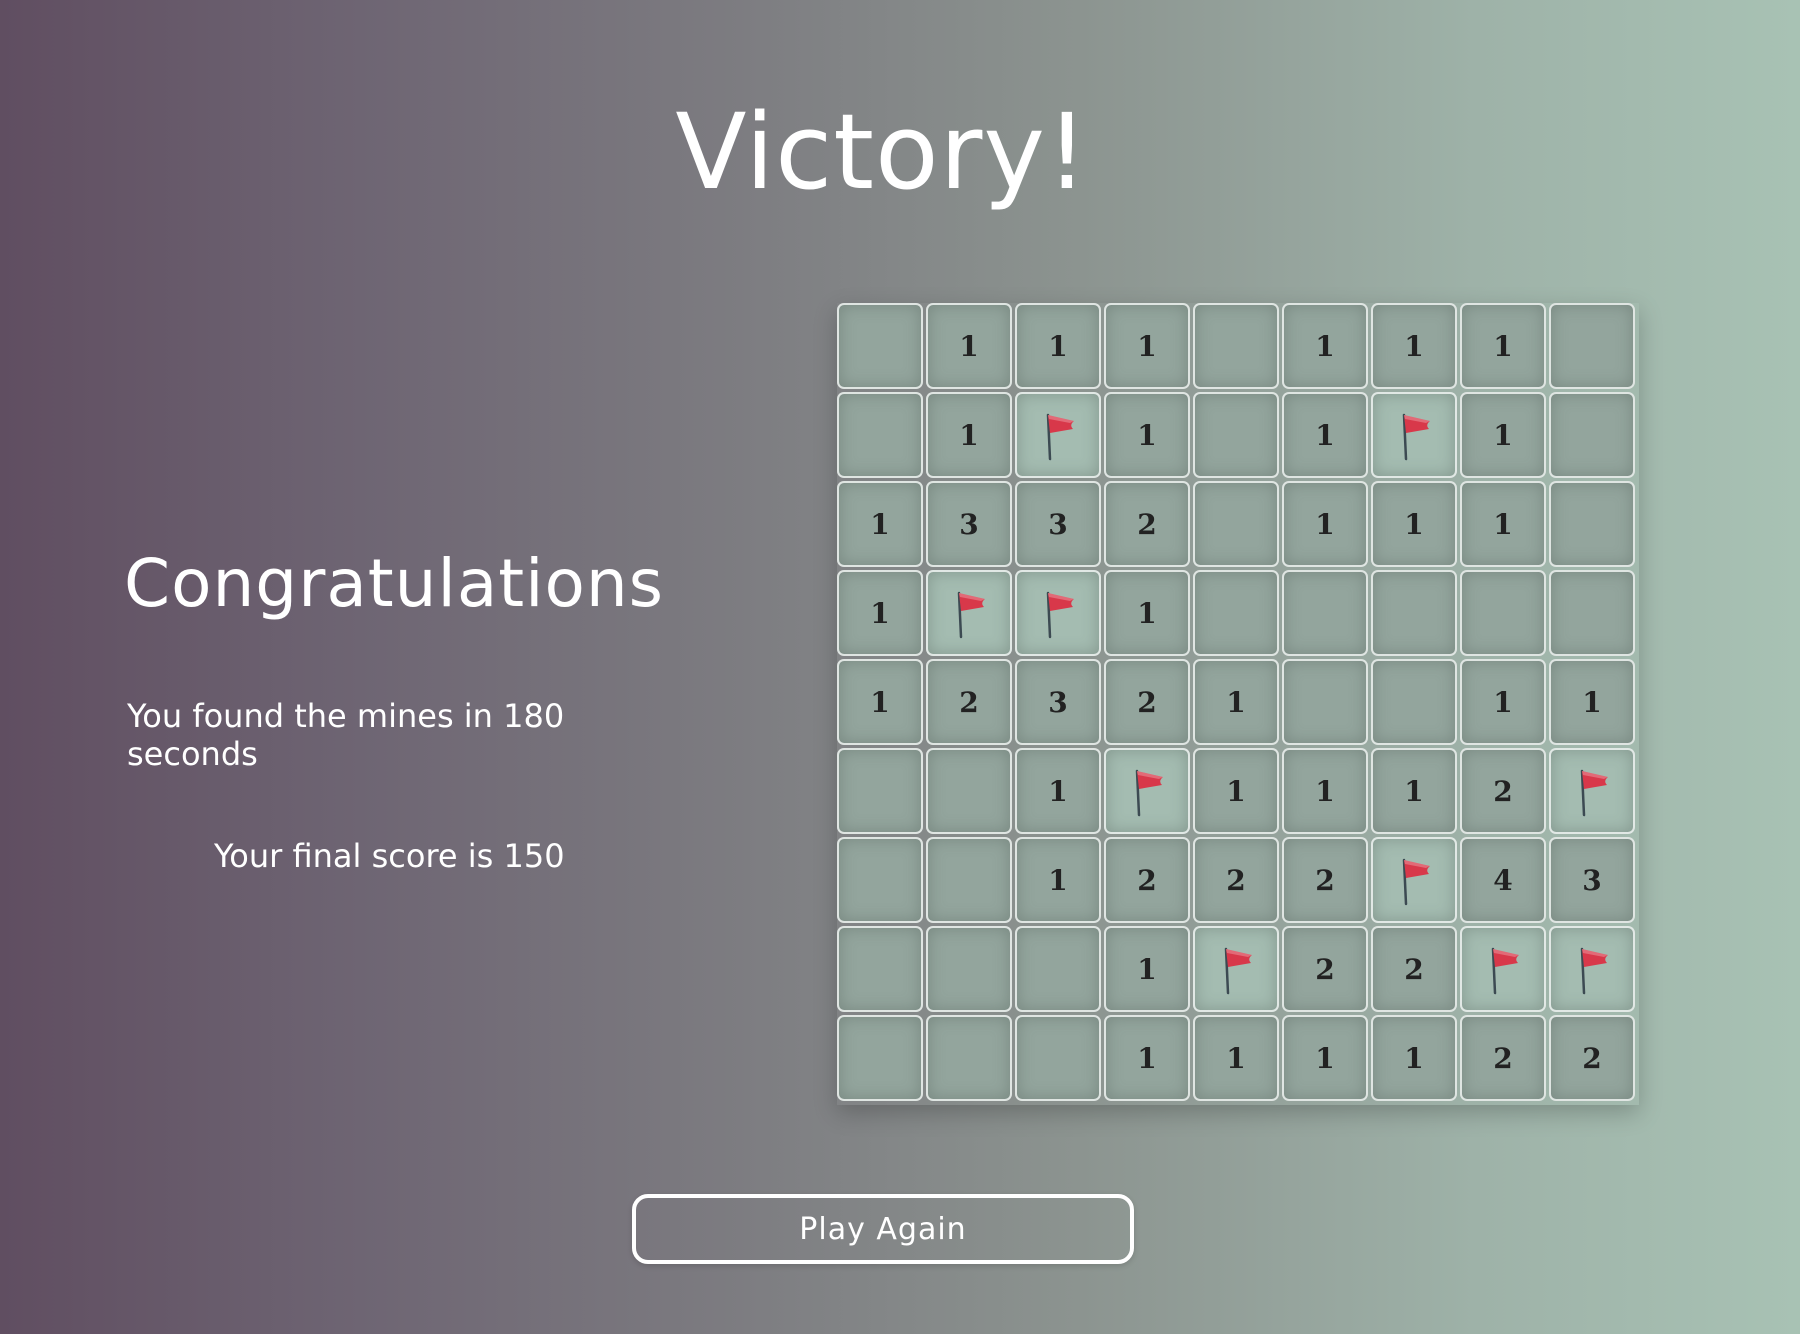 The width and height of the screenshot is (1800, 1334). I want to click on play-again-button: Play Again, so click(883, 1229).